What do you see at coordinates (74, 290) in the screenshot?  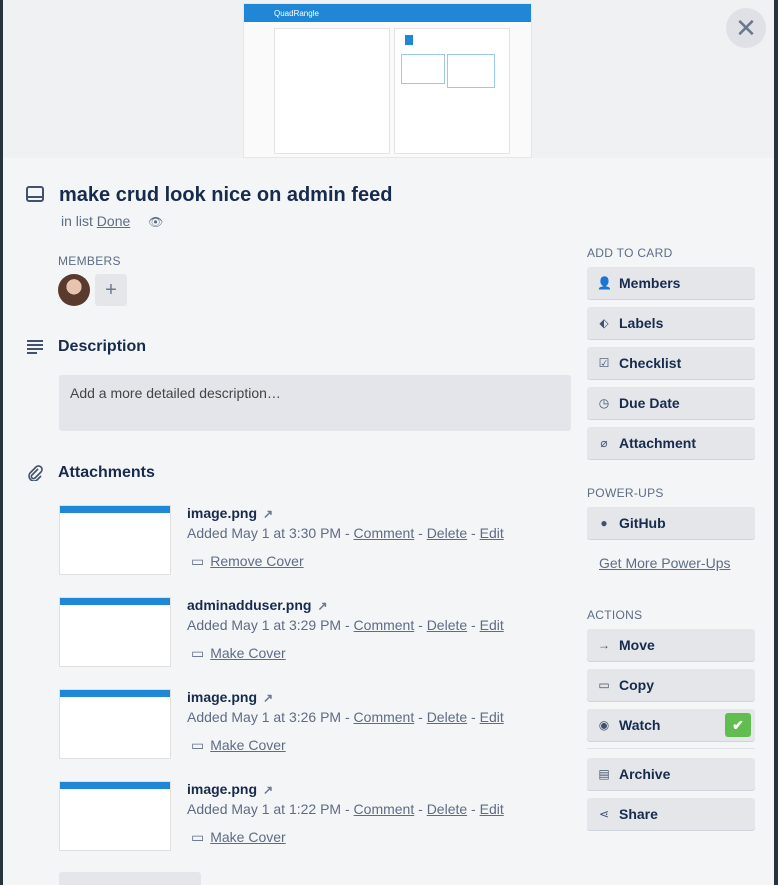 I see `avatar` at bounding box center [74, 290].